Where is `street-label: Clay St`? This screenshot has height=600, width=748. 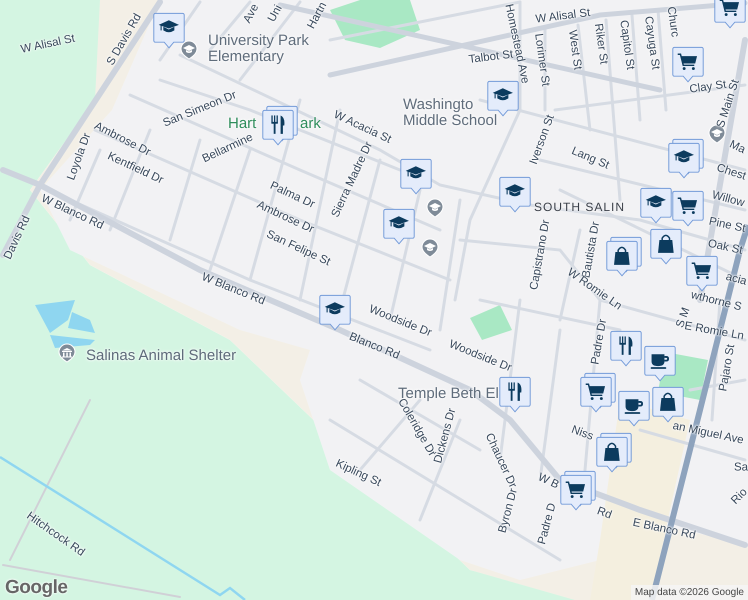
street-label: Clay St is located at coordinates (708, 88).